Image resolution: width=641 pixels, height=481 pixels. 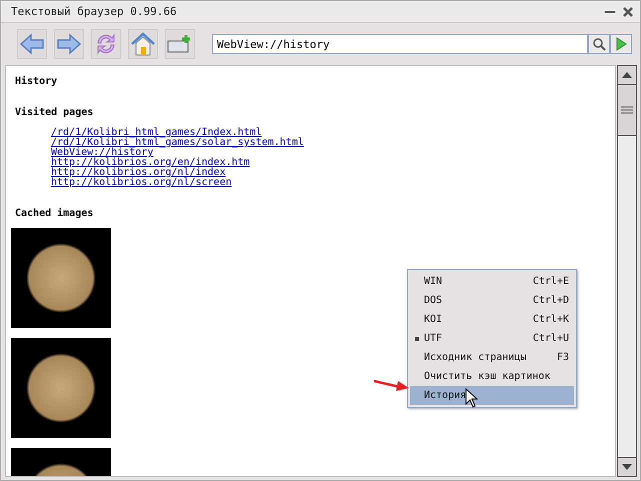 I want to click on page-heading: History, so click(x=36, y=81).